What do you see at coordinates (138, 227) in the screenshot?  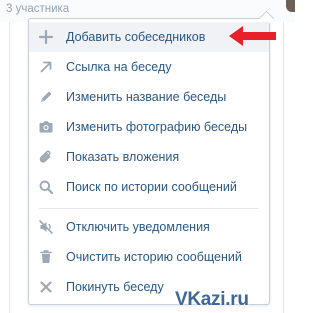 I see `menu-item-label: Отключить уведомления` at bounding box center [138, 227].